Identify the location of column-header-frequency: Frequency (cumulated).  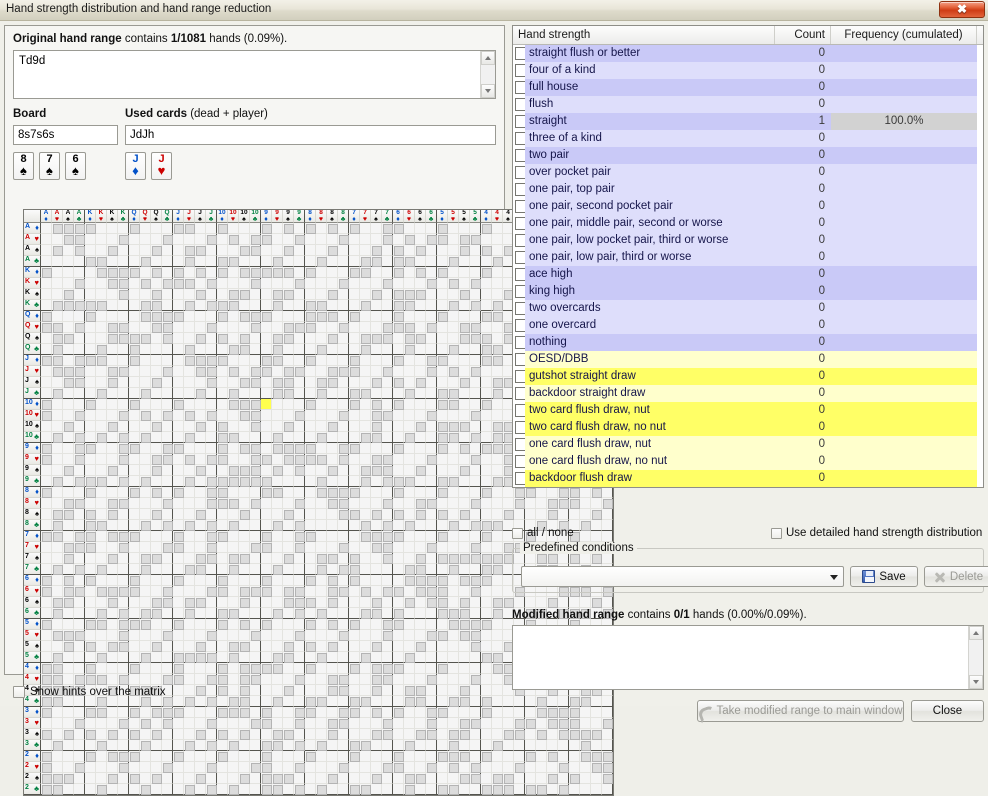
(904, 35).